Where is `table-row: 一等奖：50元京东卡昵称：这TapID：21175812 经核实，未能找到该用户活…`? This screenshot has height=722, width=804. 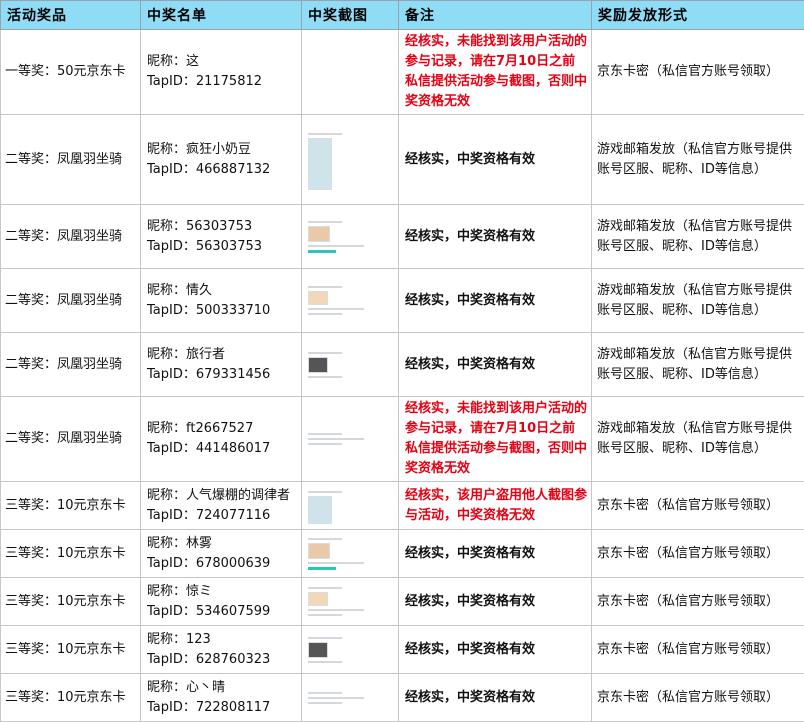 table-row: 一等奖：50元京东卡昵称：这TapID：21175812 经核实，未能找到该用户活… is located at coordinates (402, 72).